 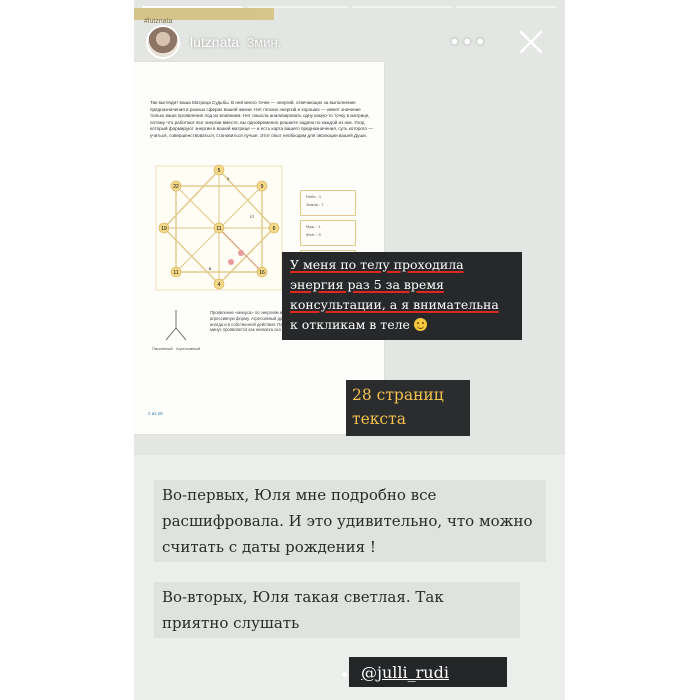 I want to click on story-time: 3мин., so click(x=264, y=42).